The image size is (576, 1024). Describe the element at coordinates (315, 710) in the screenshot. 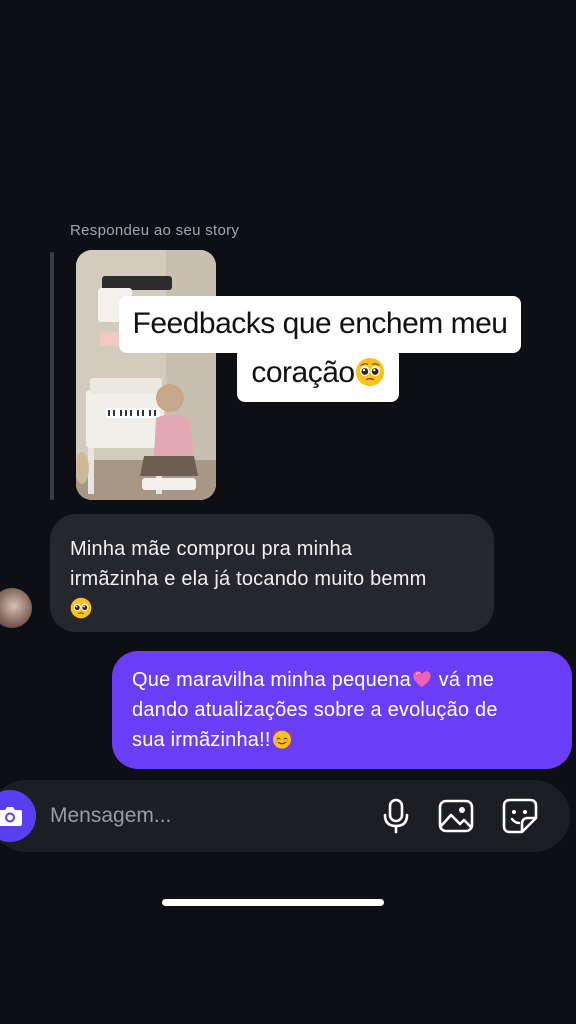

I see `message-line: dando atualizações sobre a evolução de` at that location.